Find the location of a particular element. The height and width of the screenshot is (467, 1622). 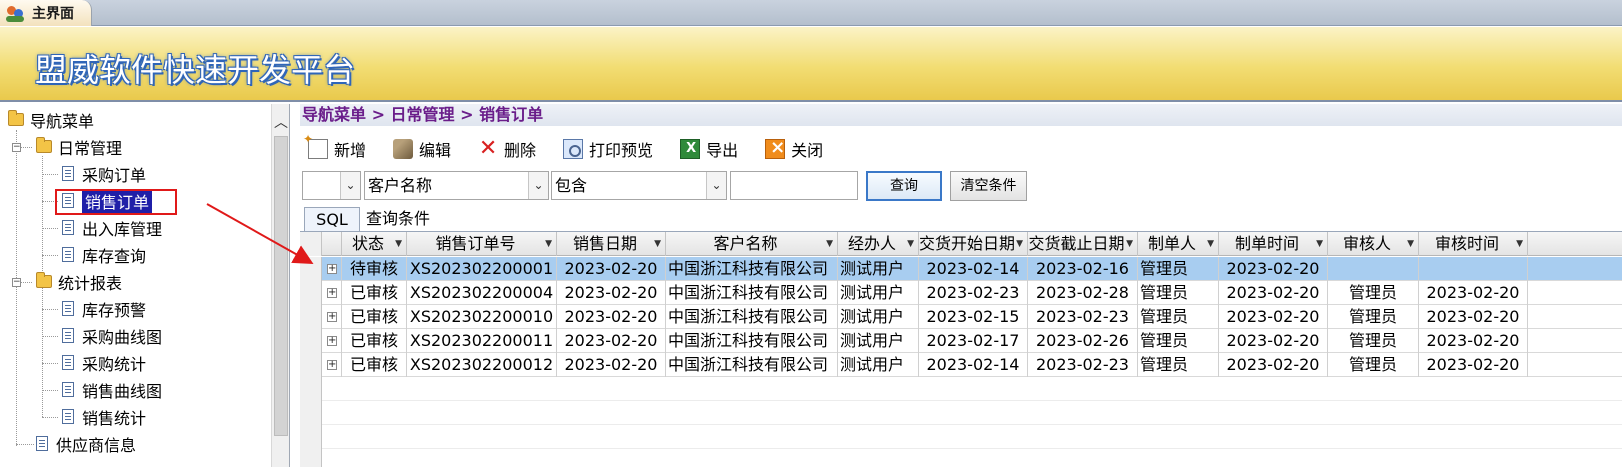

field-select: 客户名称 ⌄ is located at coordinates (456, 185).